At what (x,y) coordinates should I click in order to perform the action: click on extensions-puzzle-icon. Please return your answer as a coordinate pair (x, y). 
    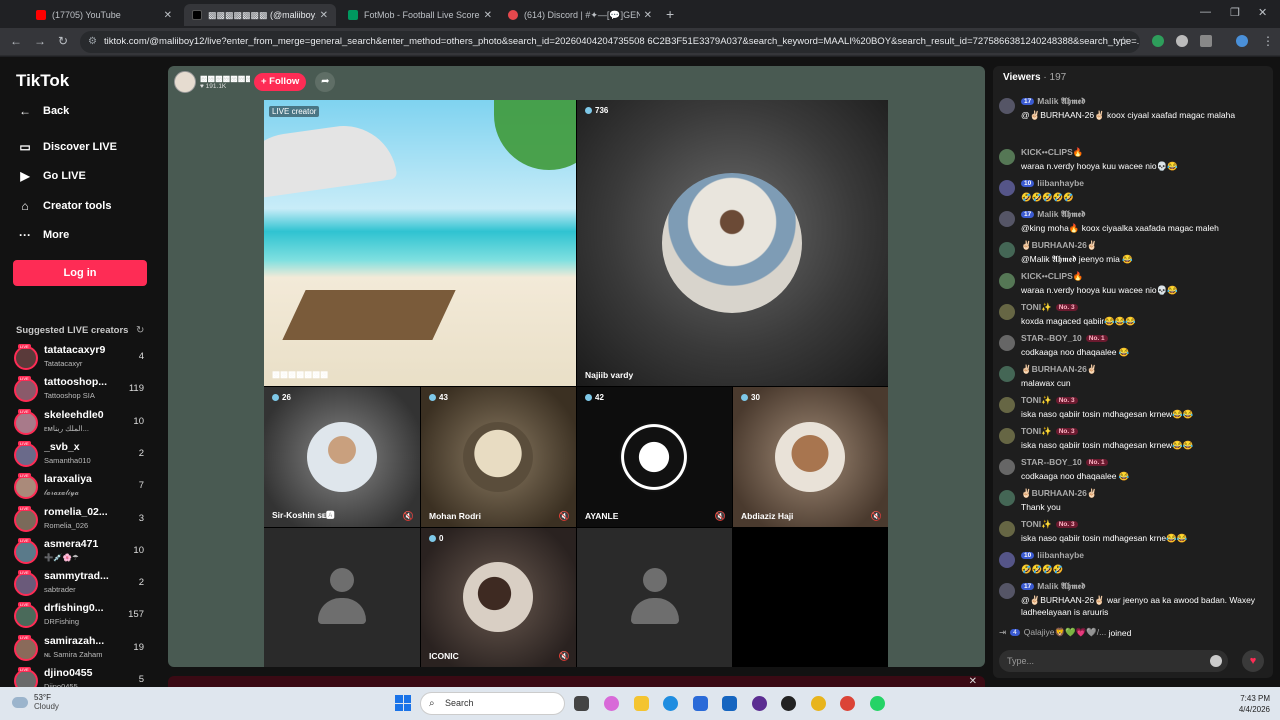
    Looking at the image, I should click on (1206, 41).